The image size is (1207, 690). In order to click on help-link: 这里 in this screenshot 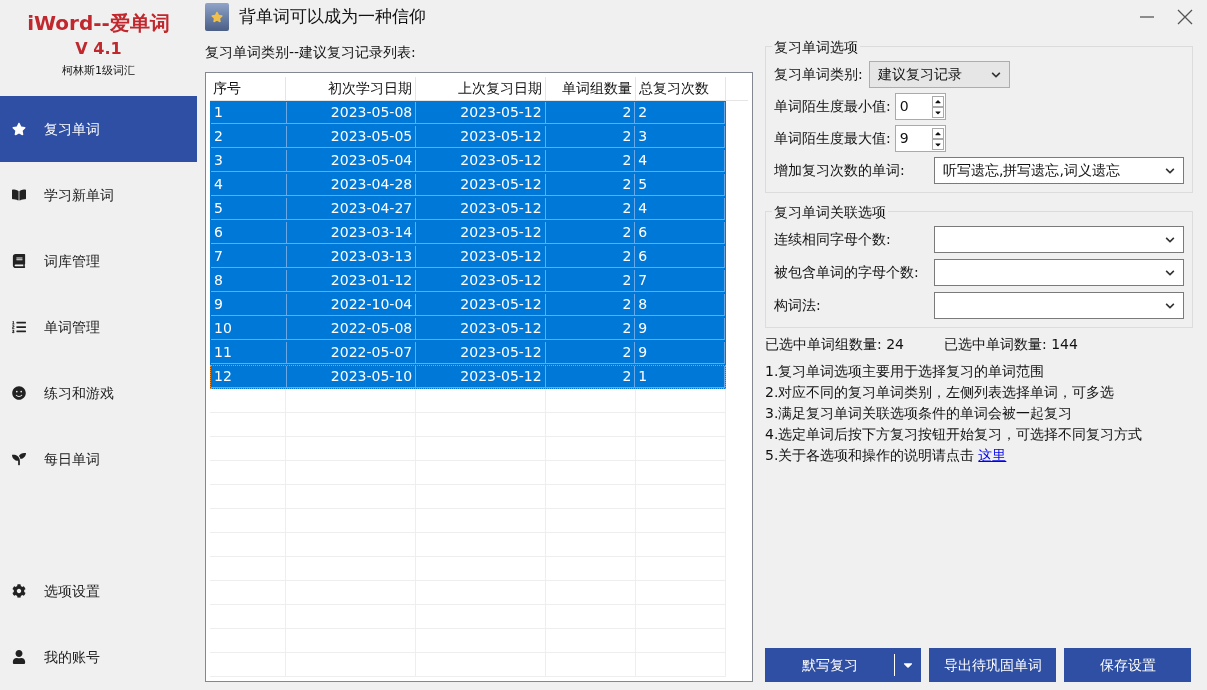, I will do `click(992, 455)`.